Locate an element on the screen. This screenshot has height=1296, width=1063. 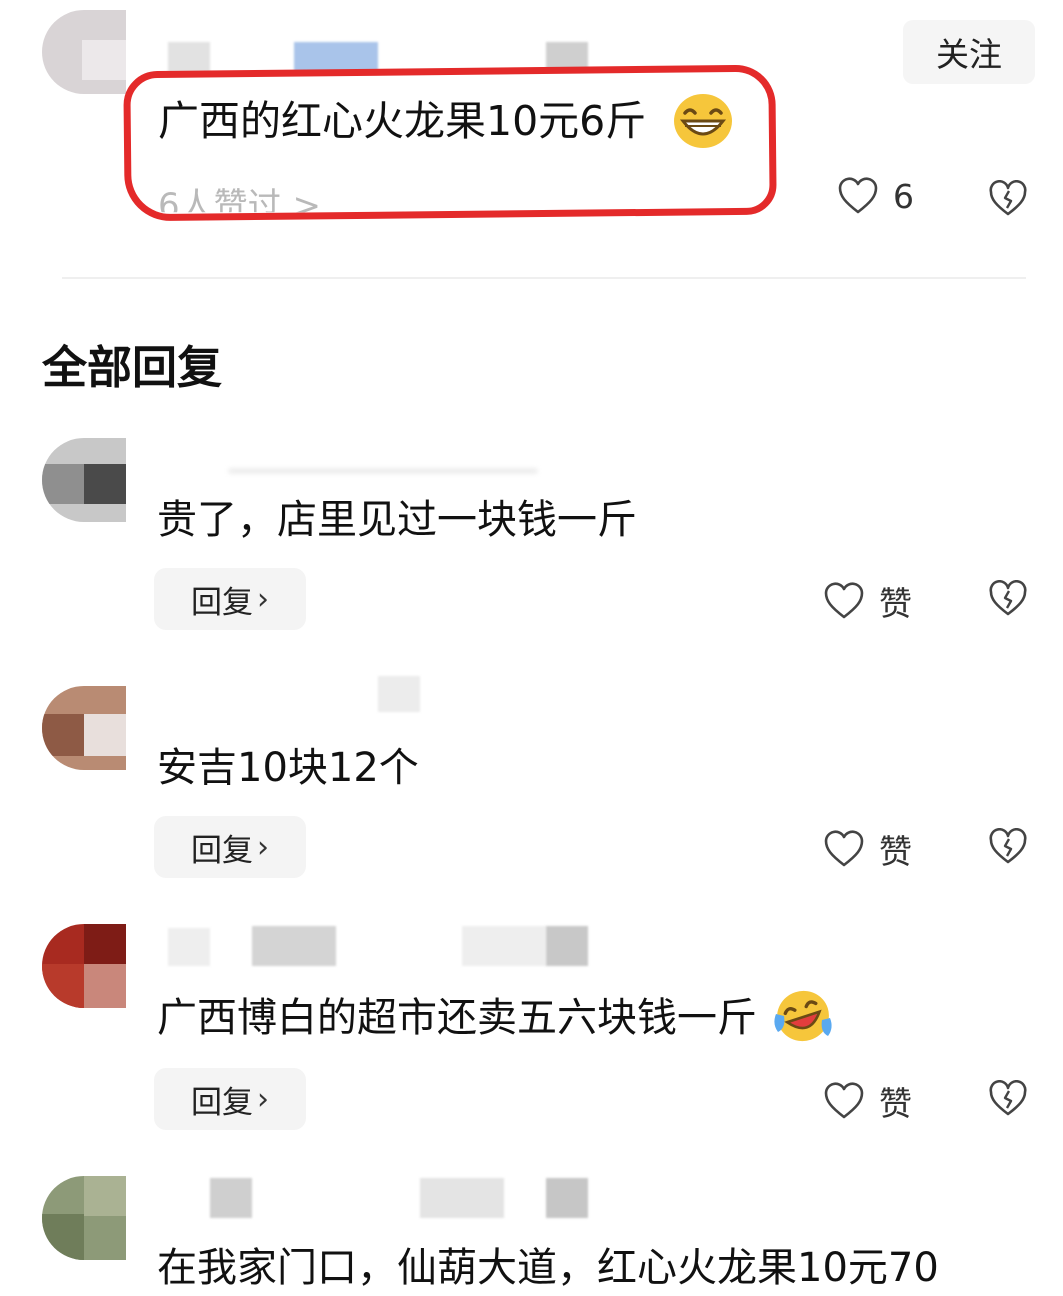
reply-text: 贵了，店里见过一块钱一斤 is located at coordinates (397, 520).